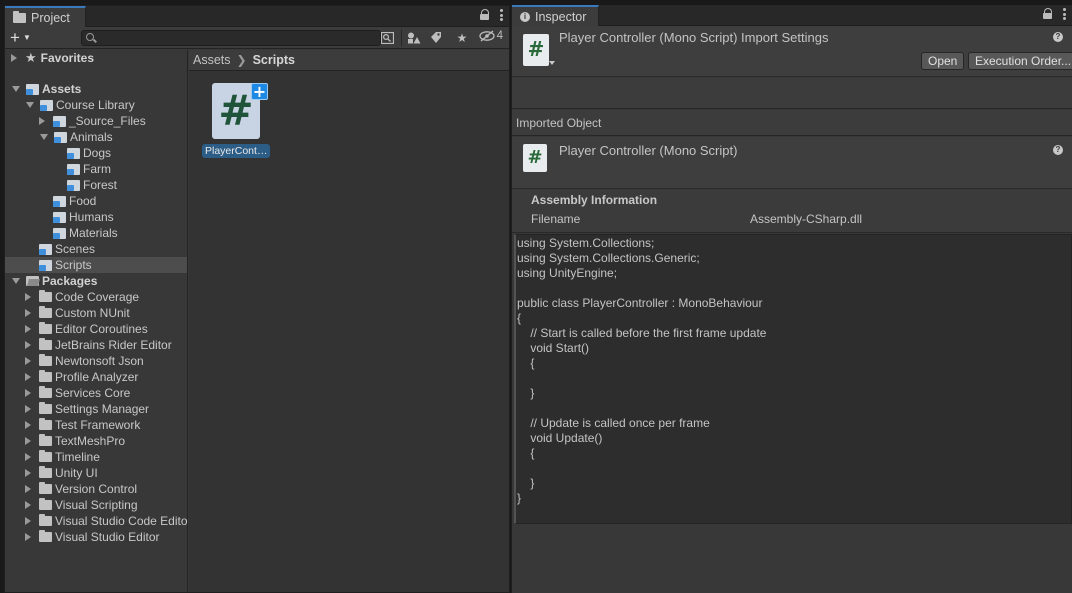  I want to click on tree-item-unity-ui: Unity UI, so click(96, 473).